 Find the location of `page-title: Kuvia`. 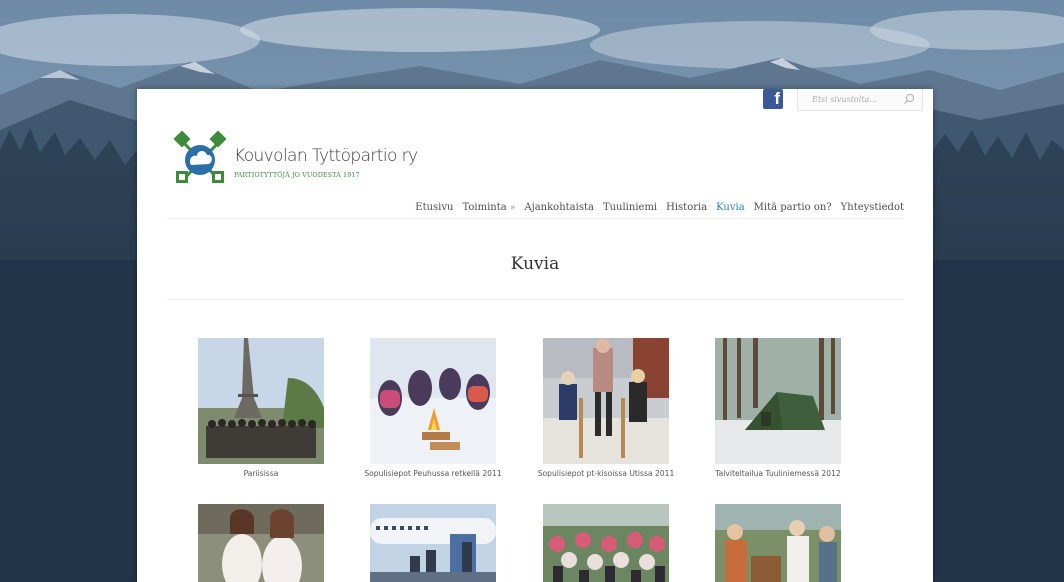

page-title: Kuvia is located at coordinates (535, 264).